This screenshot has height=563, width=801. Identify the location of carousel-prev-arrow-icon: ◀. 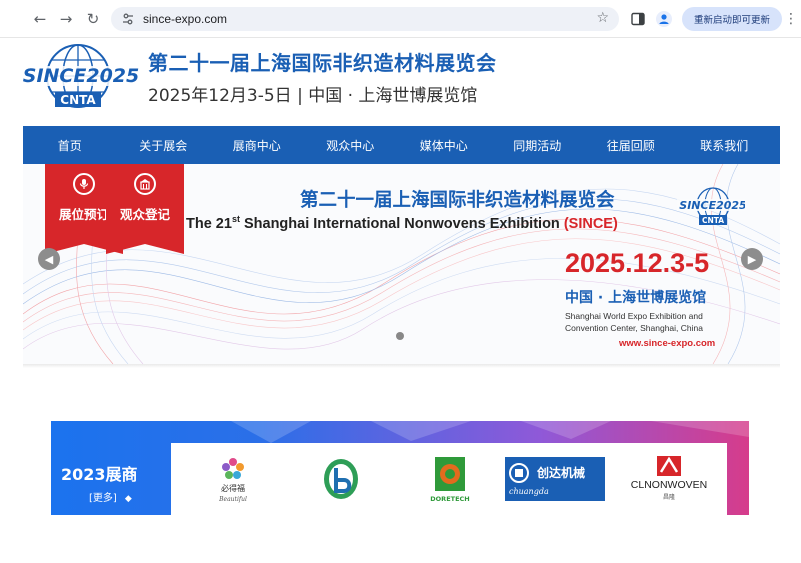
(49, 259).